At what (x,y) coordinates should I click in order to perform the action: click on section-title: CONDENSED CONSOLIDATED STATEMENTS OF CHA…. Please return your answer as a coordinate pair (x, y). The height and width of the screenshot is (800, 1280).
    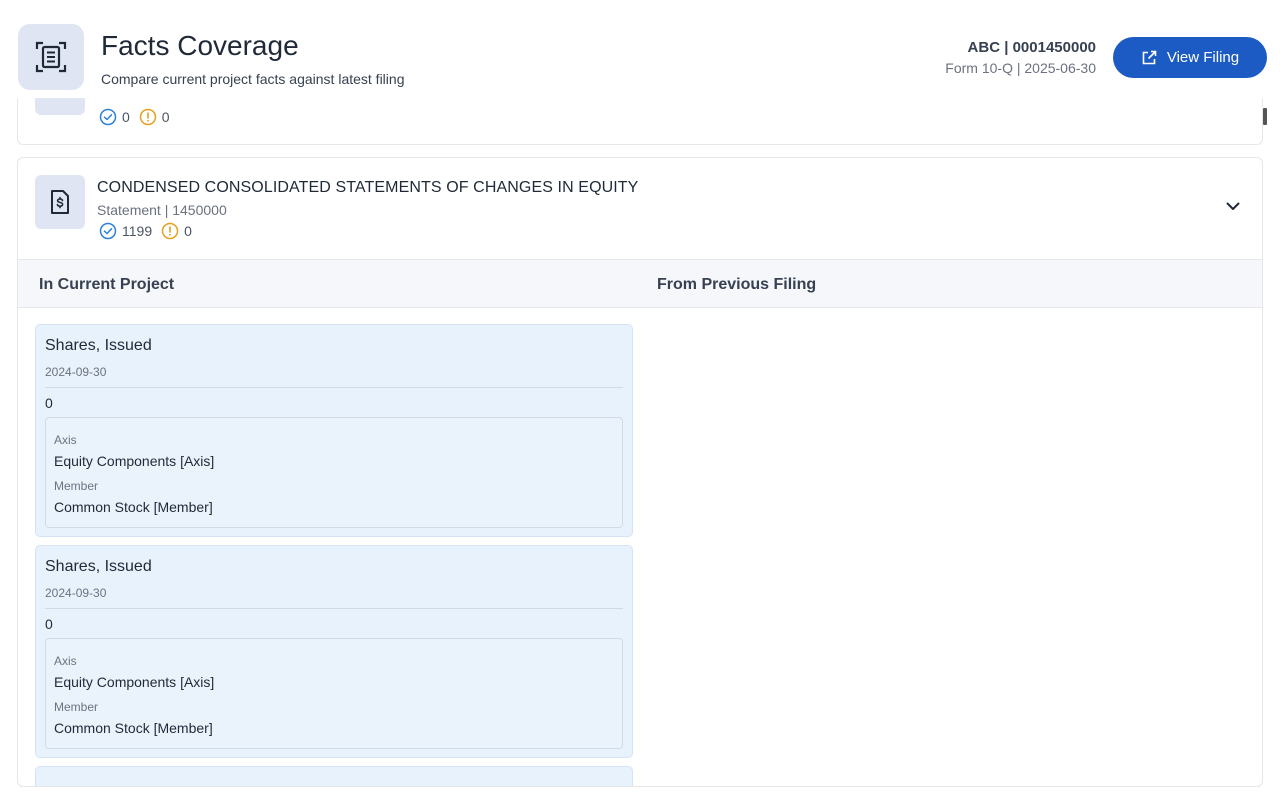
    Looking at the image, I should click on (367, 188).